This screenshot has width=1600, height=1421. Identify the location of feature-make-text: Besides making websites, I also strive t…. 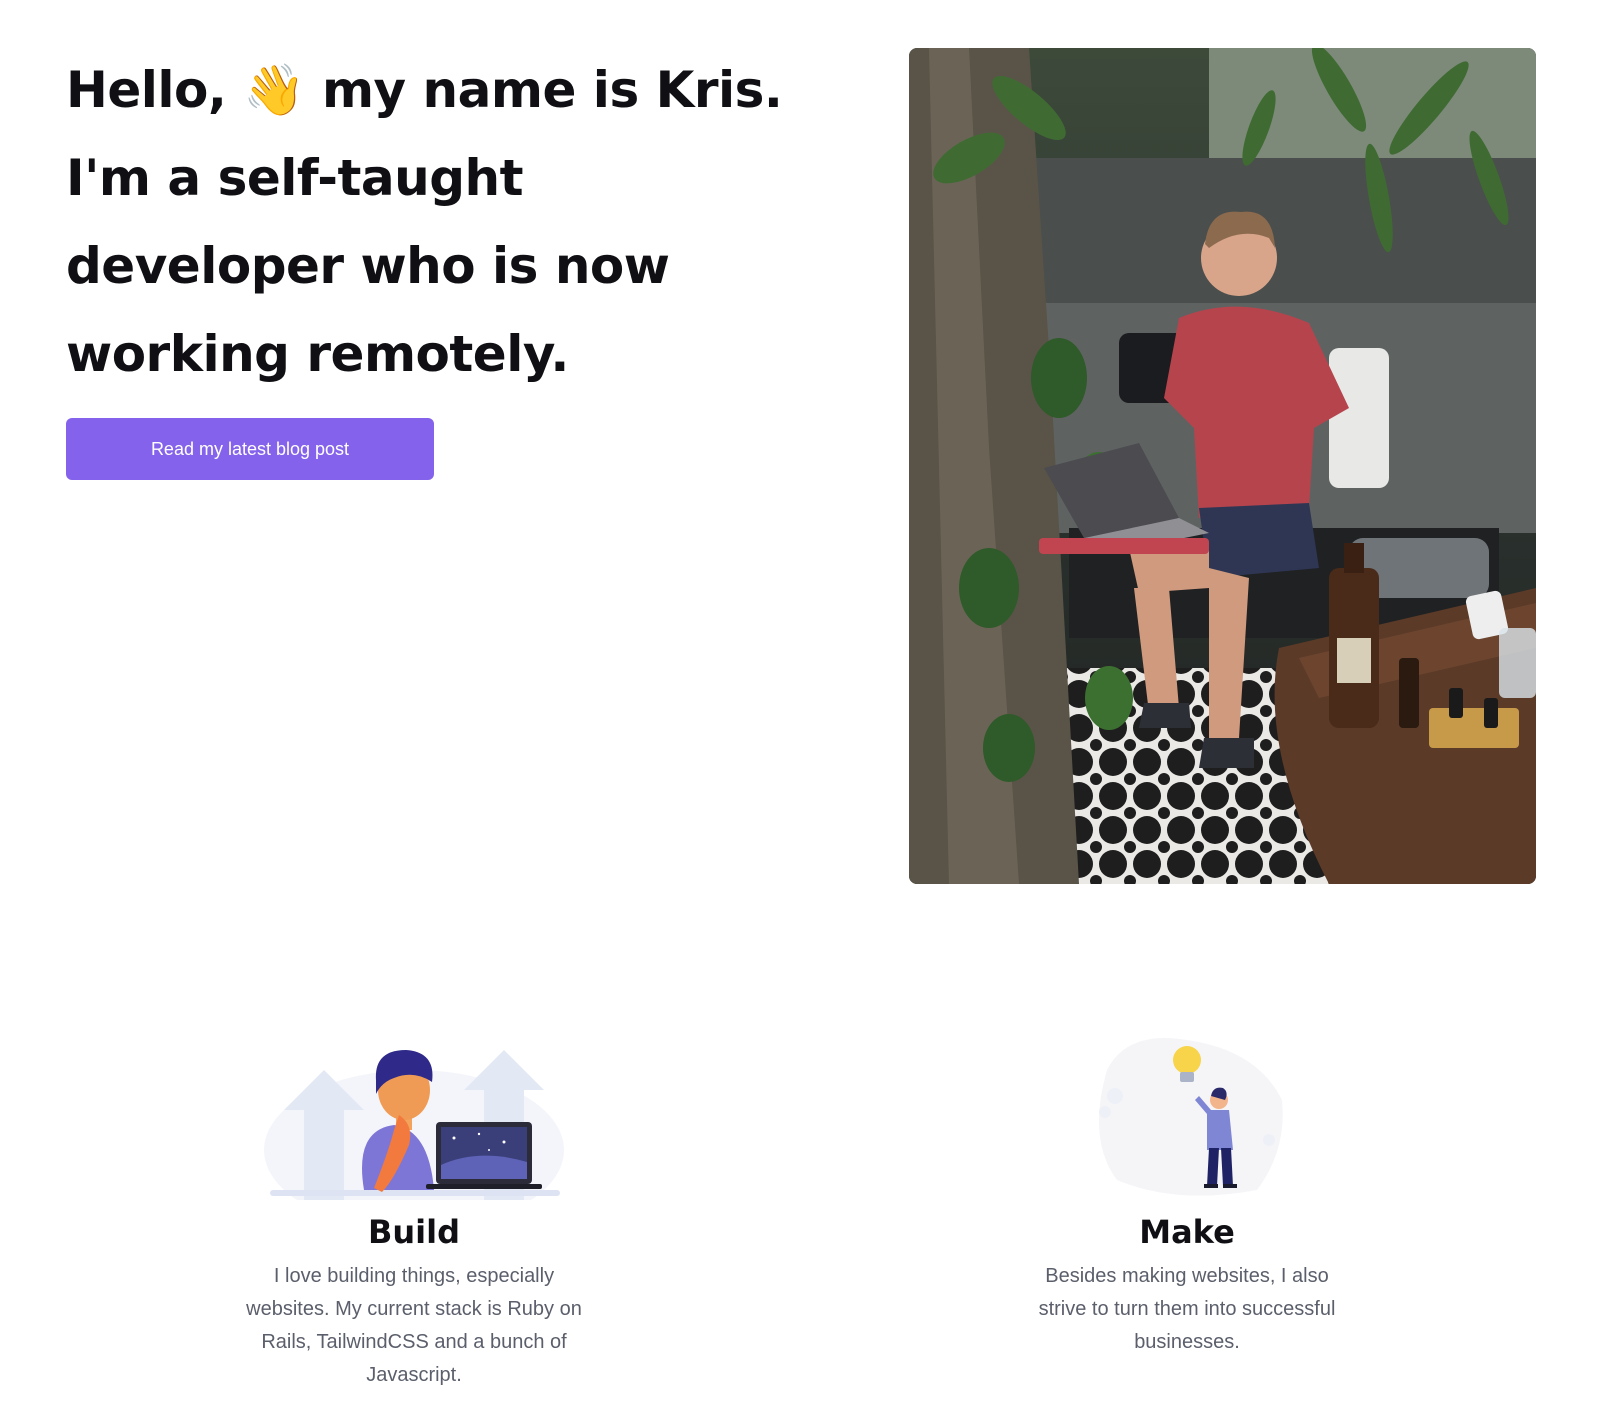
(1187, 1309).